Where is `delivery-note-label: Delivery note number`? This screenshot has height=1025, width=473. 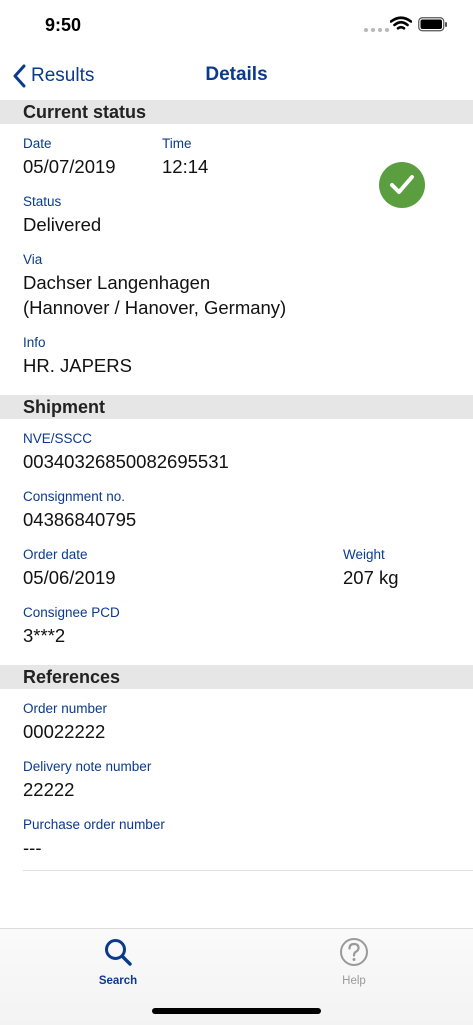
delivery-note-label: Delivery note number is located at coordinates (87, 766).